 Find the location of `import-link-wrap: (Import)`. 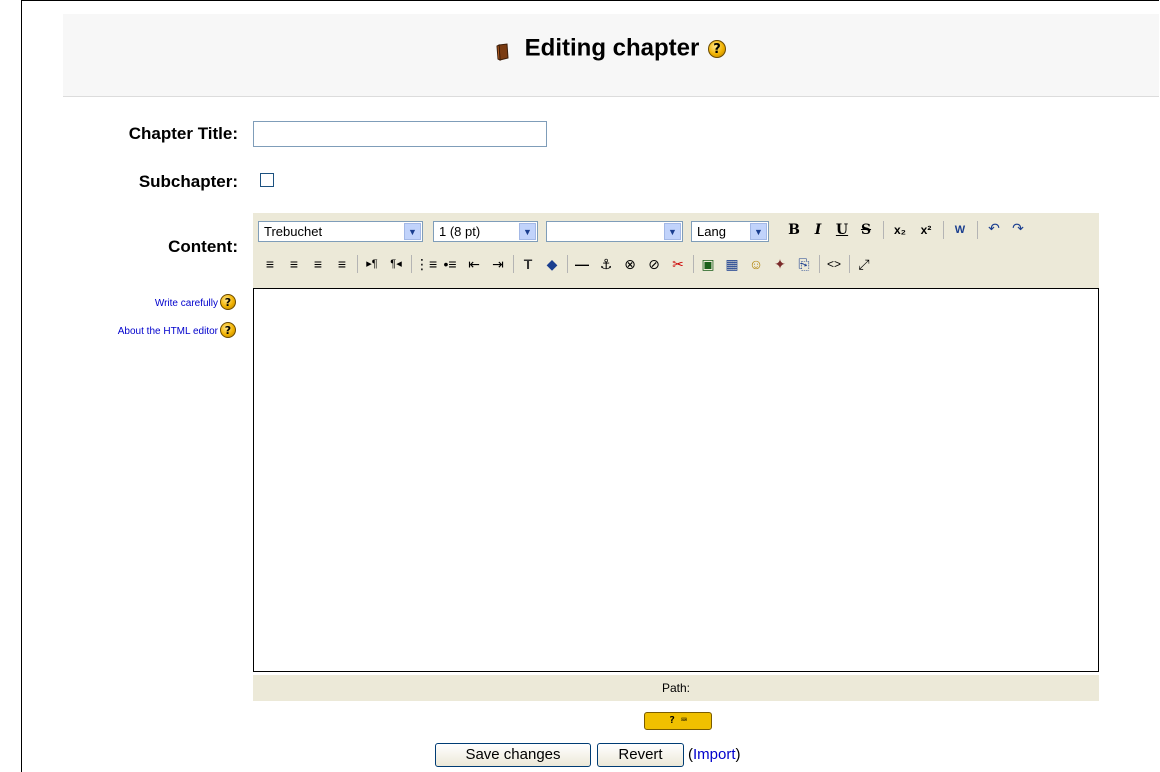

import-link-wrap: (Import) is located at coordinates (714, 754).